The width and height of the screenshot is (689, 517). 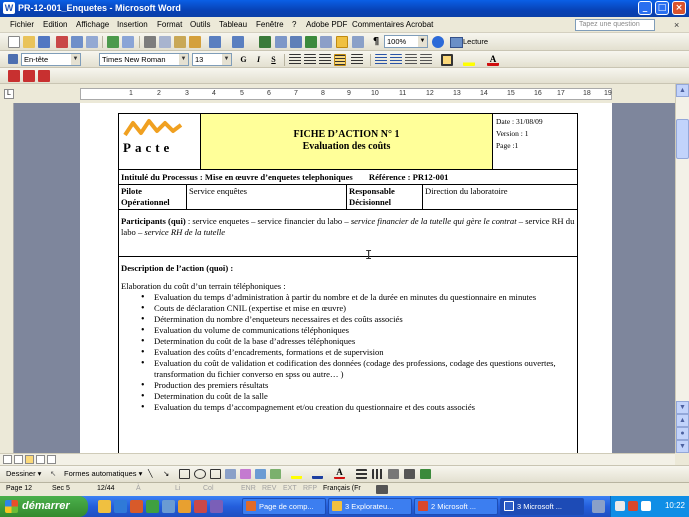 What do you see at coordinates (22, 24) in the screenshot?
I see `menu-fichier: Fichier` at bounding box center [22, 24].